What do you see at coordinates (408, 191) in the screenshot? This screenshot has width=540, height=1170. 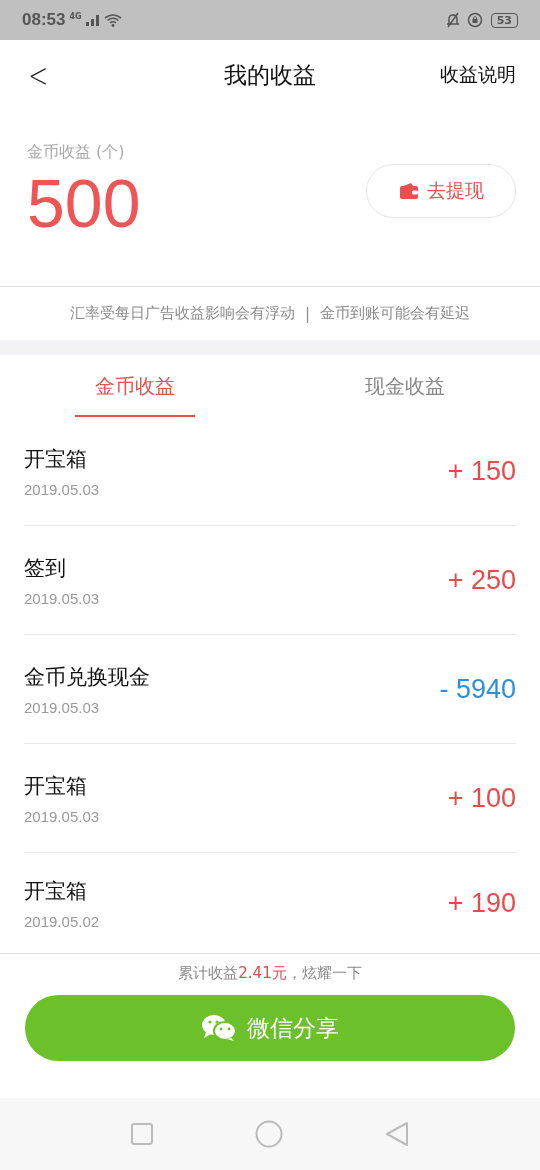 I see `wallet-icon` at bounding box center [408, 191].